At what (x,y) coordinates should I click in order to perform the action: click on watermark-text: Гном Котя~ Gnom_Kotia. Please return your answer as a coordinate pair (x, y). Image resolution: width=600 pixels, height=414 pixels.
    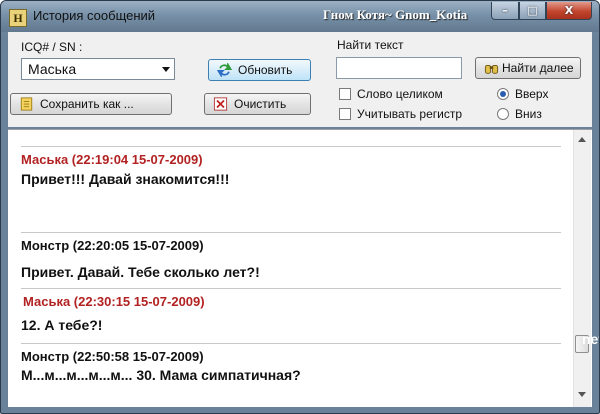
    Looking at the image, I should click on (395, 14).